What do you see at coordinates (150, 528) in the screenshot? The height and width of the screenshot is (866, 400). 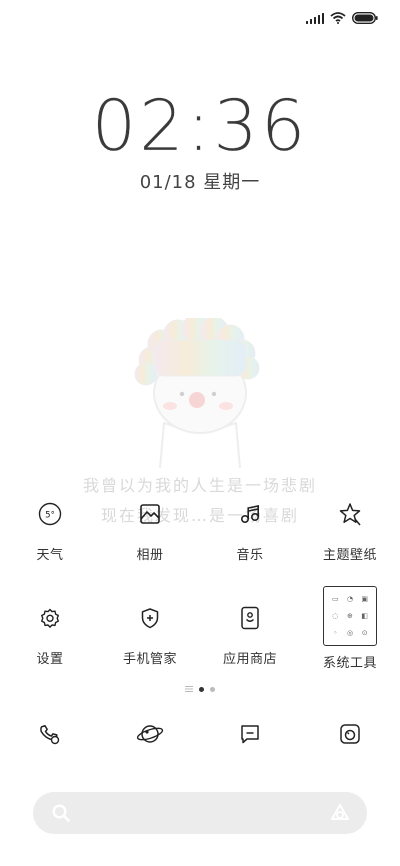 I see `app-gallery: 相册` at bounding box center [150, 528].